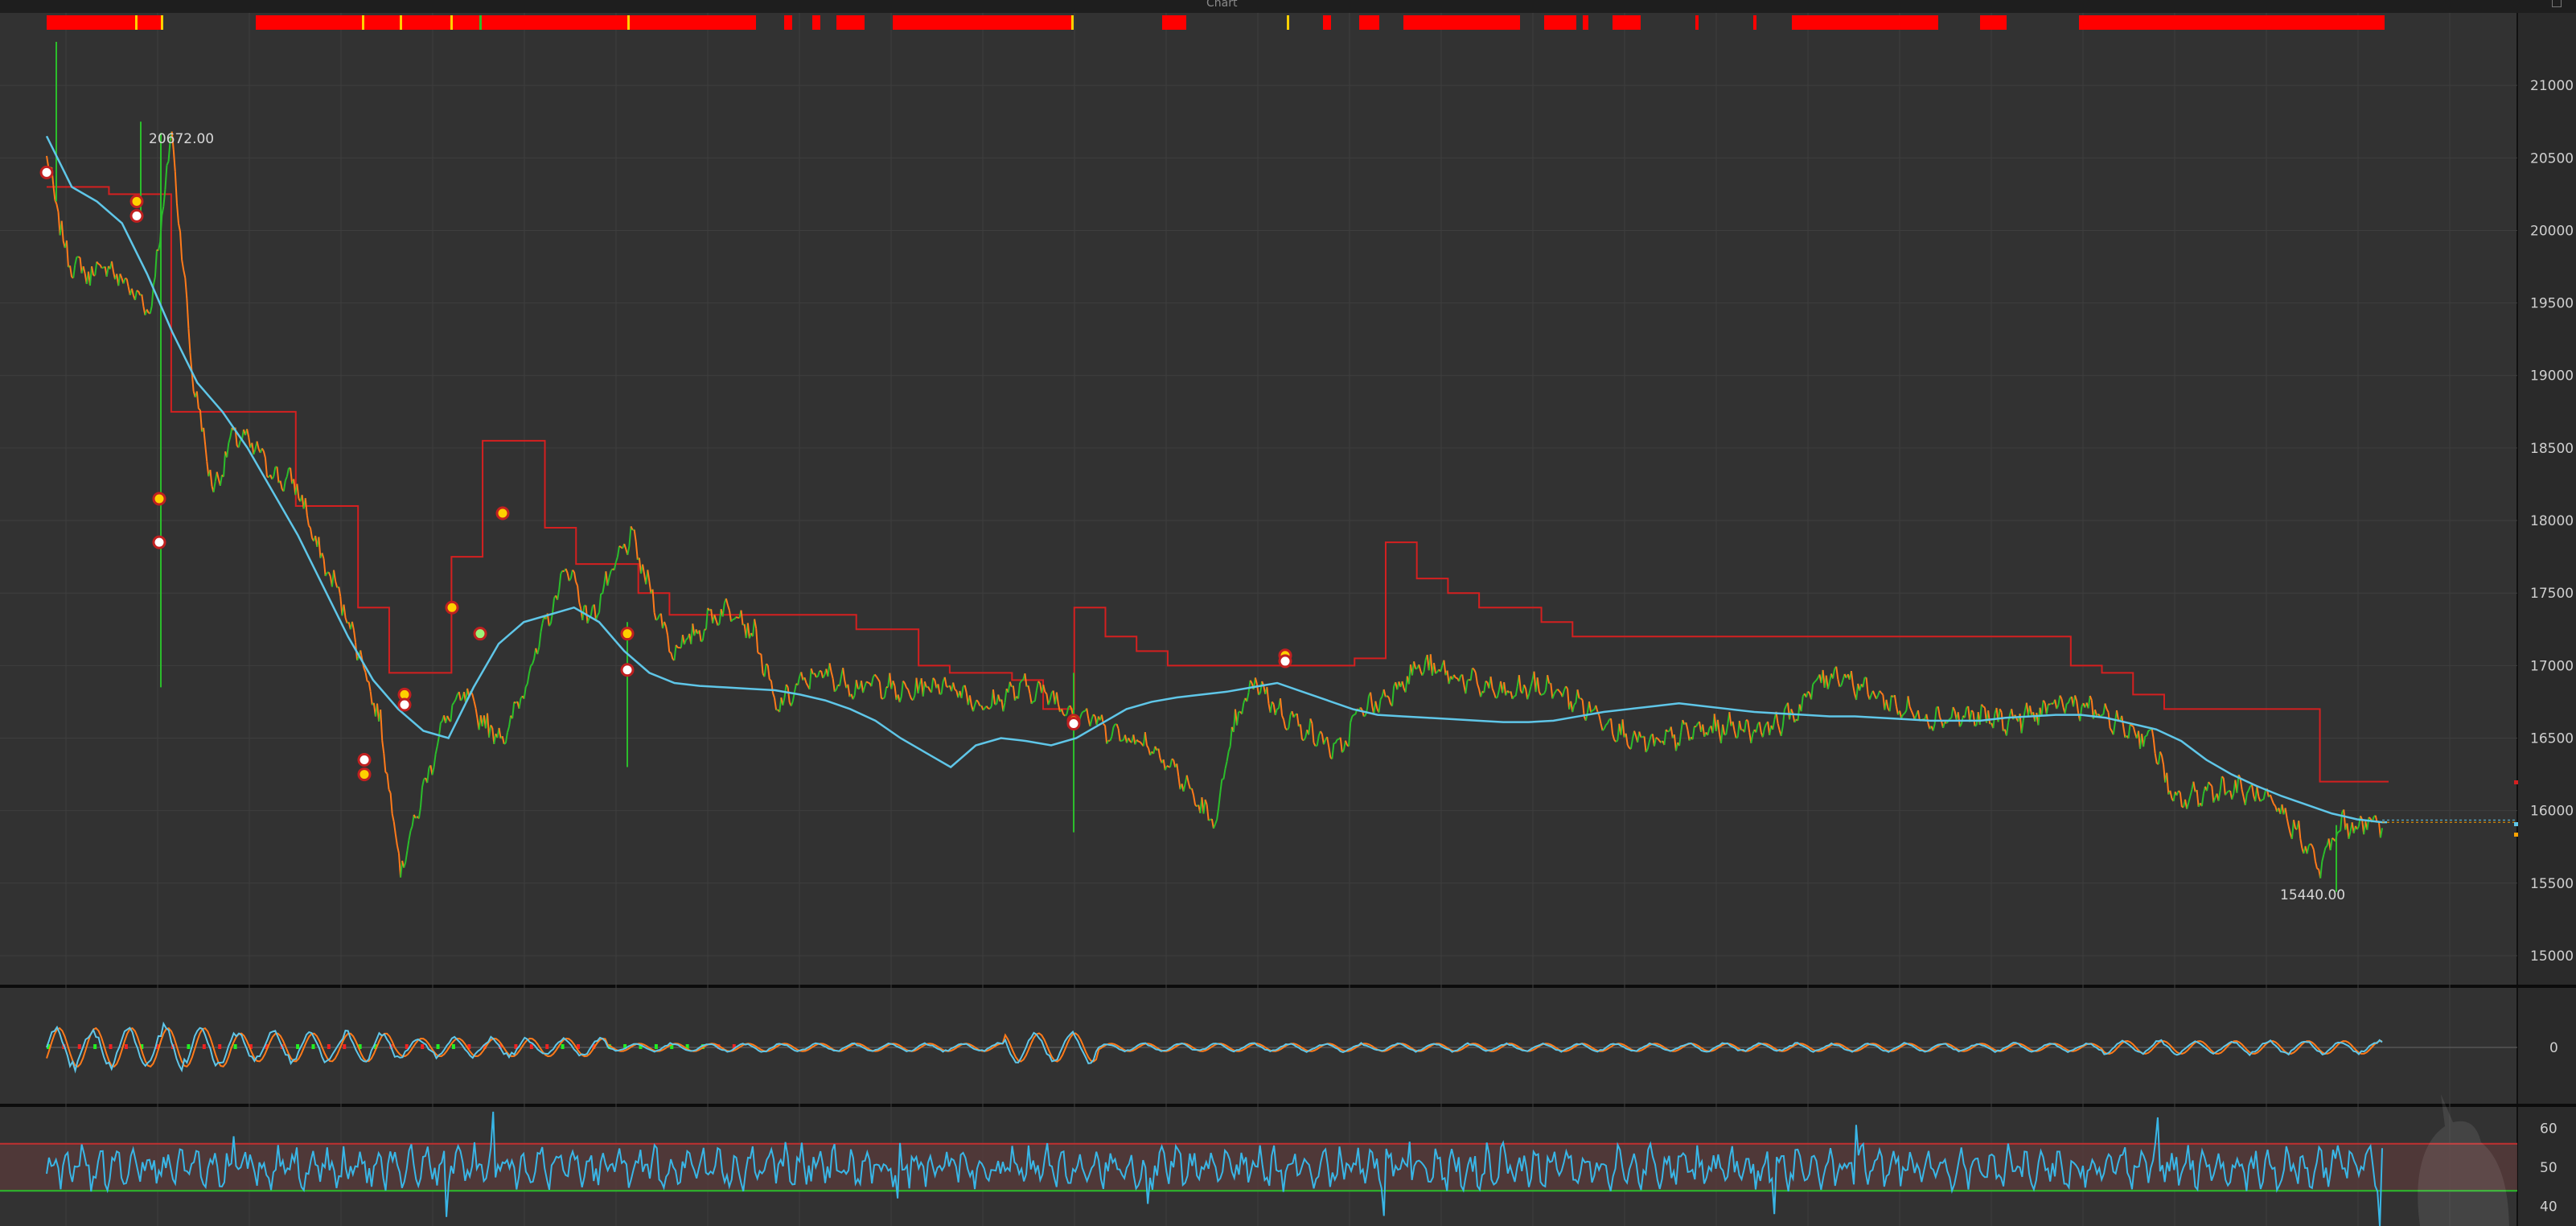  Describe the element at coordinates (2549, 1168) in the screenshot. I see `rsi-tick-label: 50` at that location.